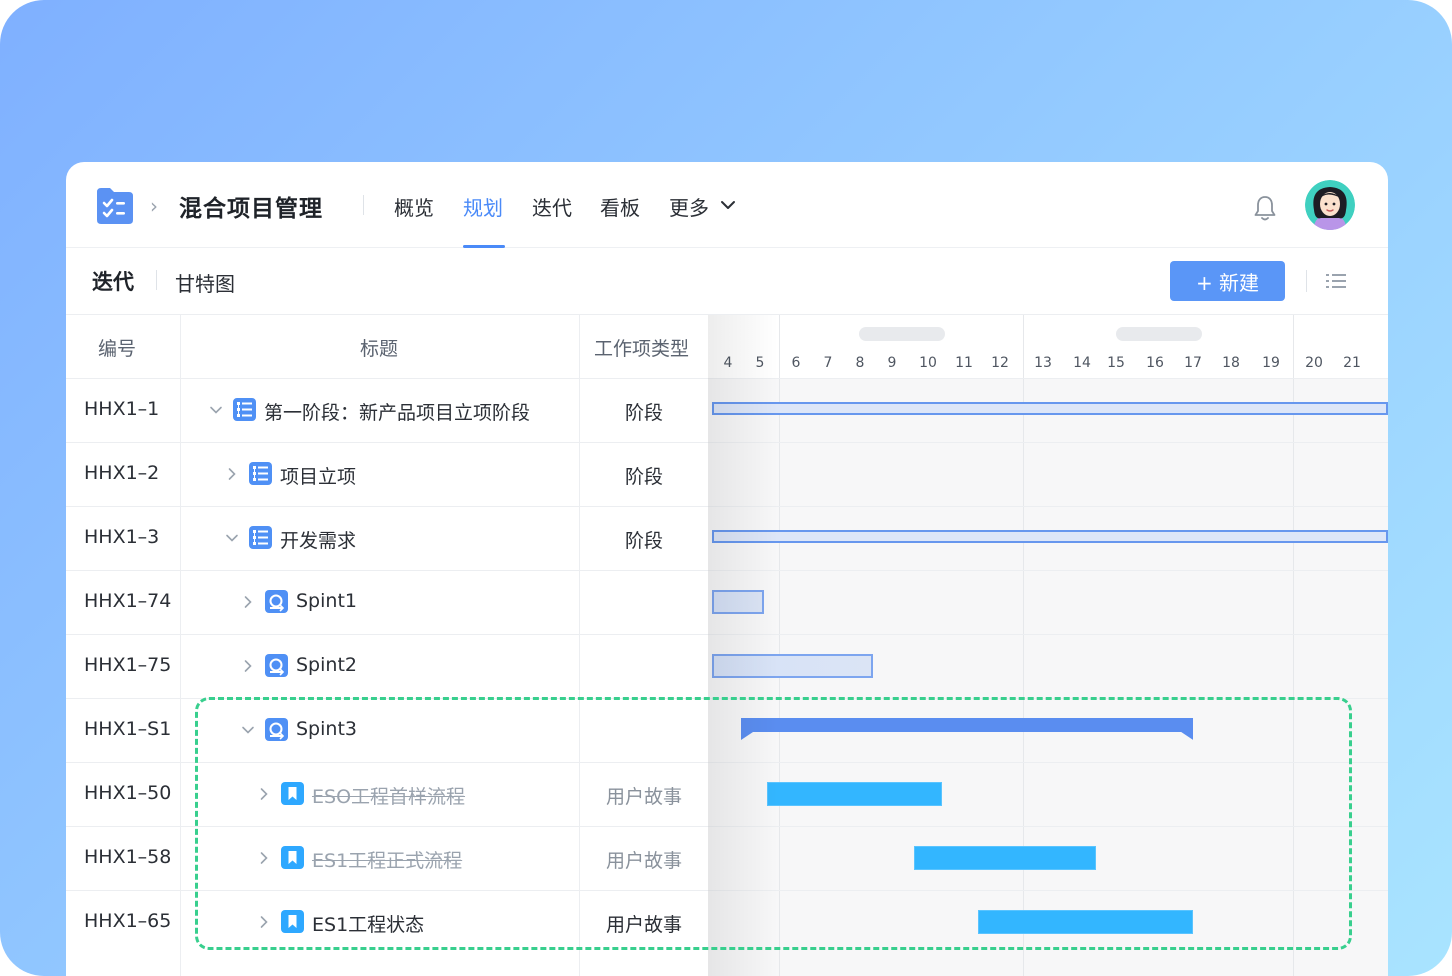 Image resolution: width=1452 pixels, height=976 pixels. Describe the element at coordinates (620, 206) in the screenshot. I see `nav-board: 看板` at that location.